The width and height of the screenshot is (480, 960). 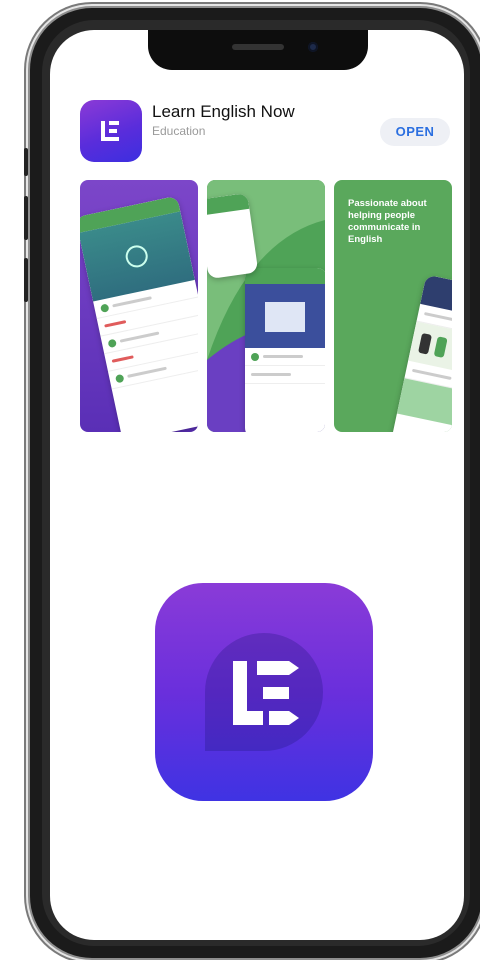 What do you see at coordinates (26, 218) in the screenshot?
I see `side-button-volume-up` at bounding box center [26, 218].